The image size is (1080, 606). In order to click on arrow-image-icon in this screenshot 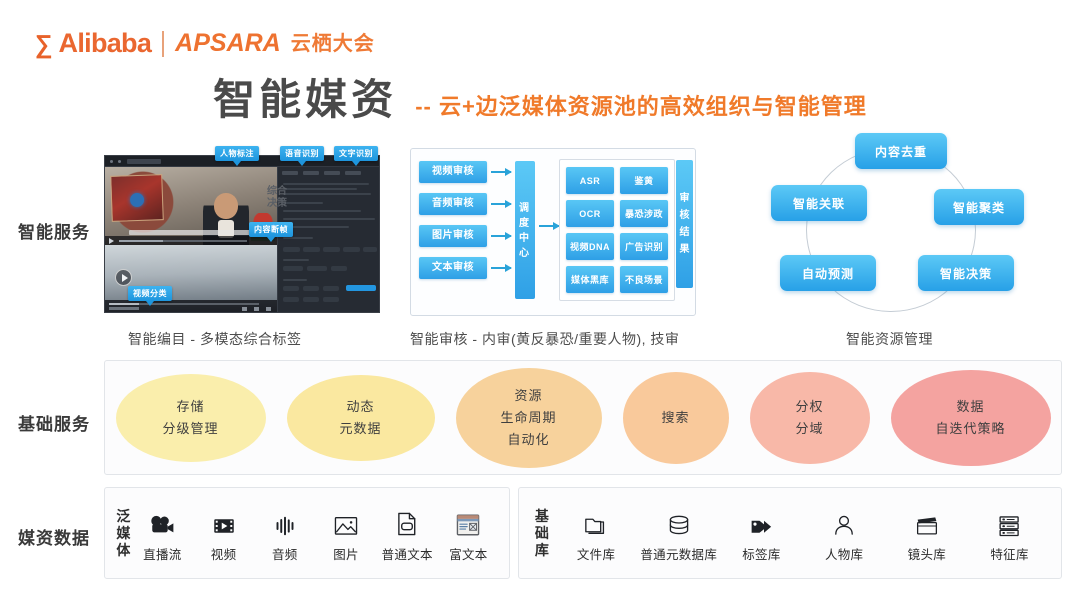, I will do `click(501, 236)`.